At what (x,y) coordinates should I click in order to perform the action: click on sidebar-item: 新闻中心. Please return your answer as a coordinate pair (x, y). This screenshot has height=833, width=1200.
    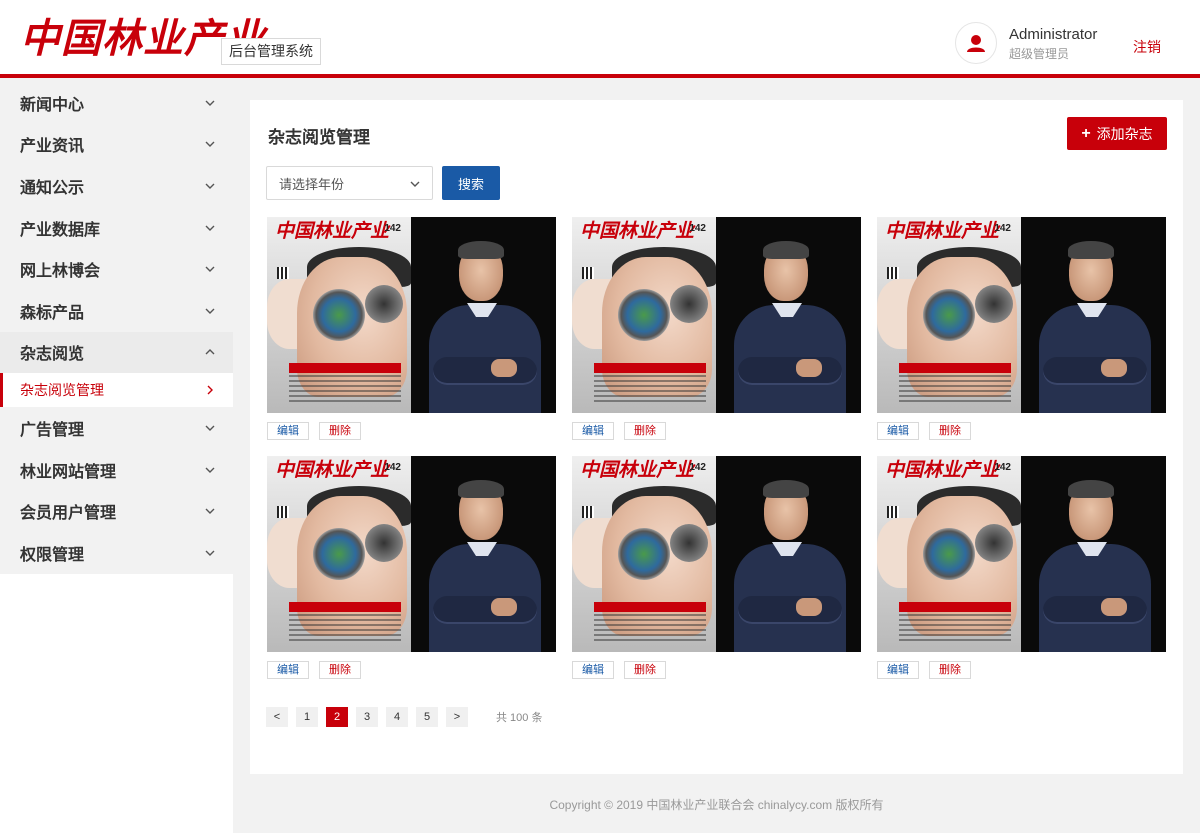
    Looking at the image, I should click on (116, 103).